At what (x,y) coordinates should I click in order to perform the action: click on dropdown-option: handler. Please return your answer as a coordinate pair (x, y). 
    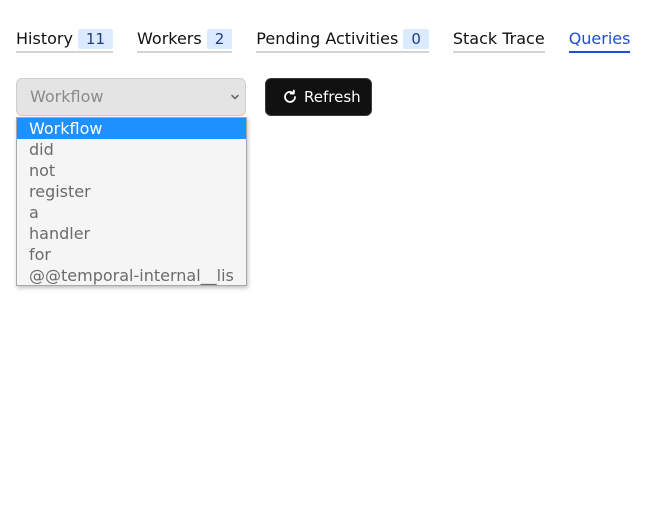
    Looking at the image, I should click on (131, 233).